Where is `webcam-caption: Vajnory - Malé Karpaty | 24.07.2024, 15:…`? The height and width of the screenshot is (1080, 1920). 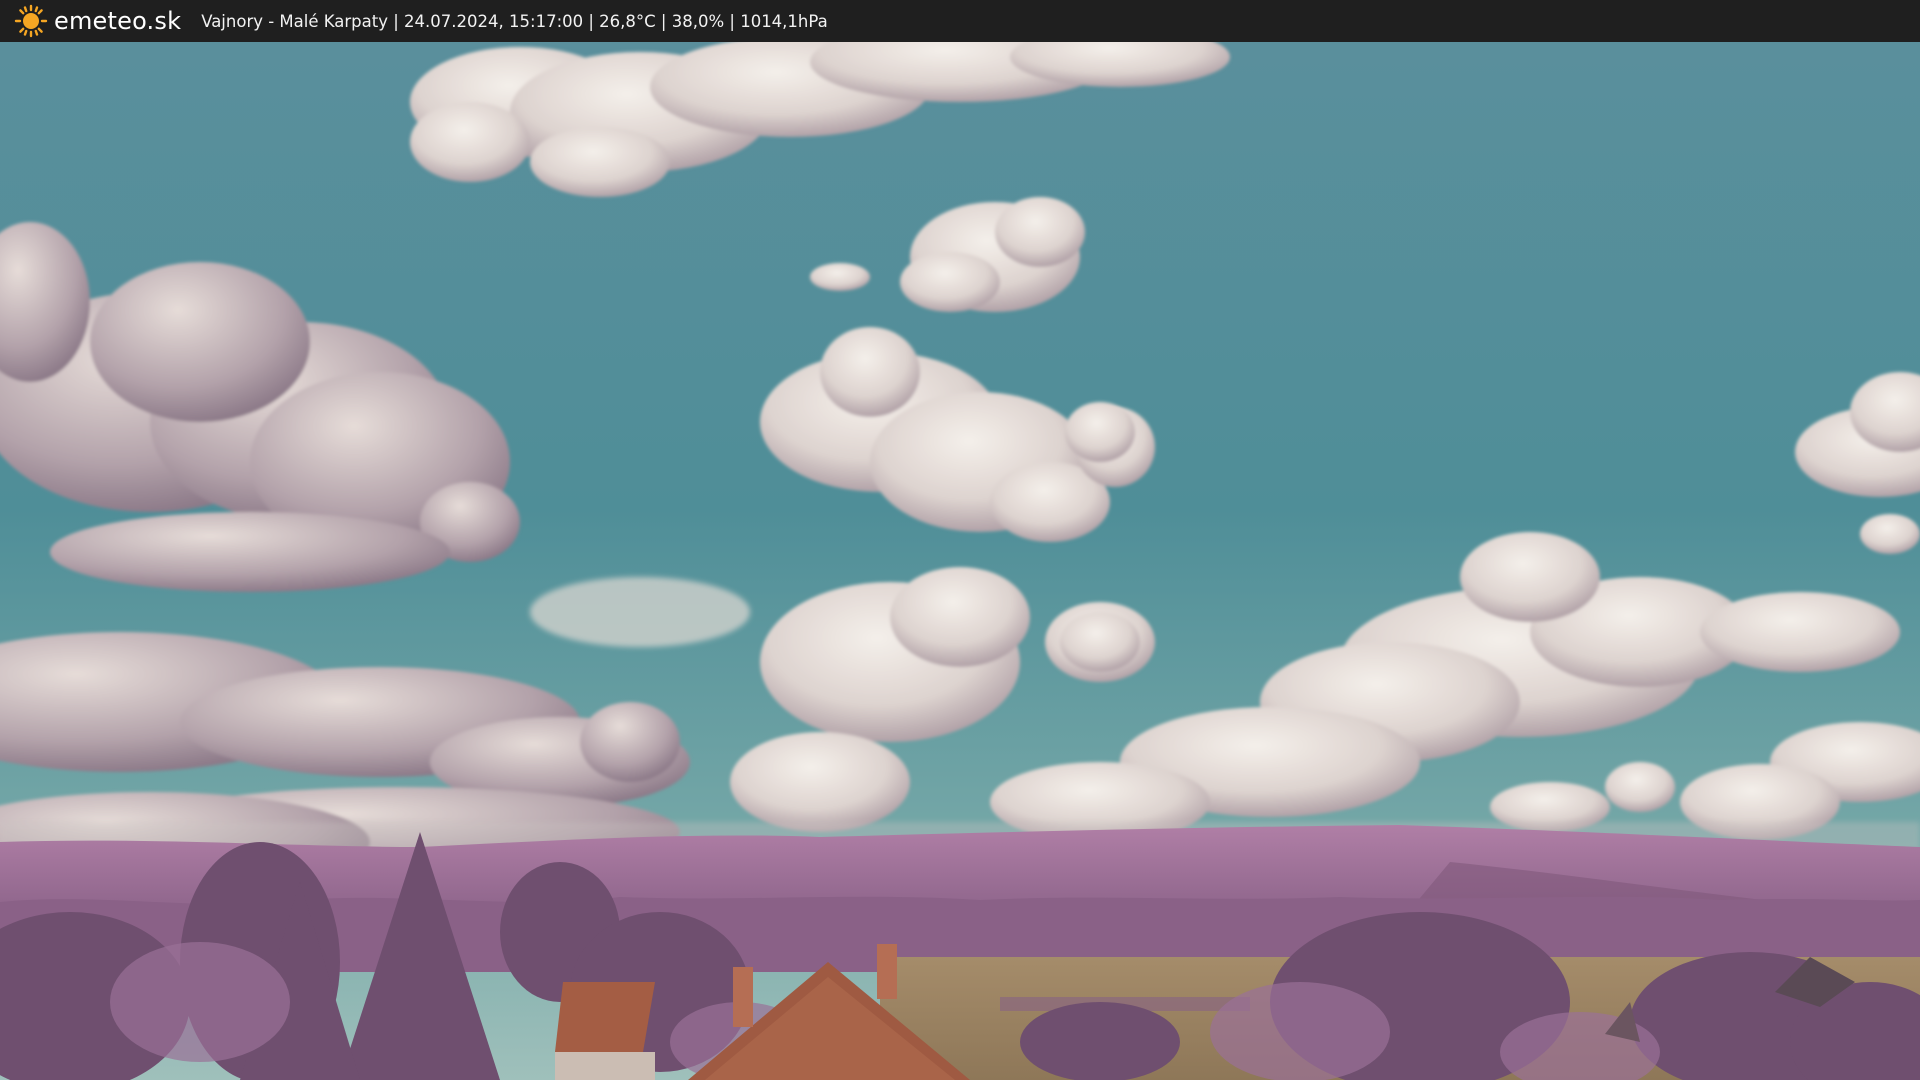 webcam-caption: Vajnory - Malé Karpaty | 24.07.2024, 15:… is located at coordinates (514, 21).